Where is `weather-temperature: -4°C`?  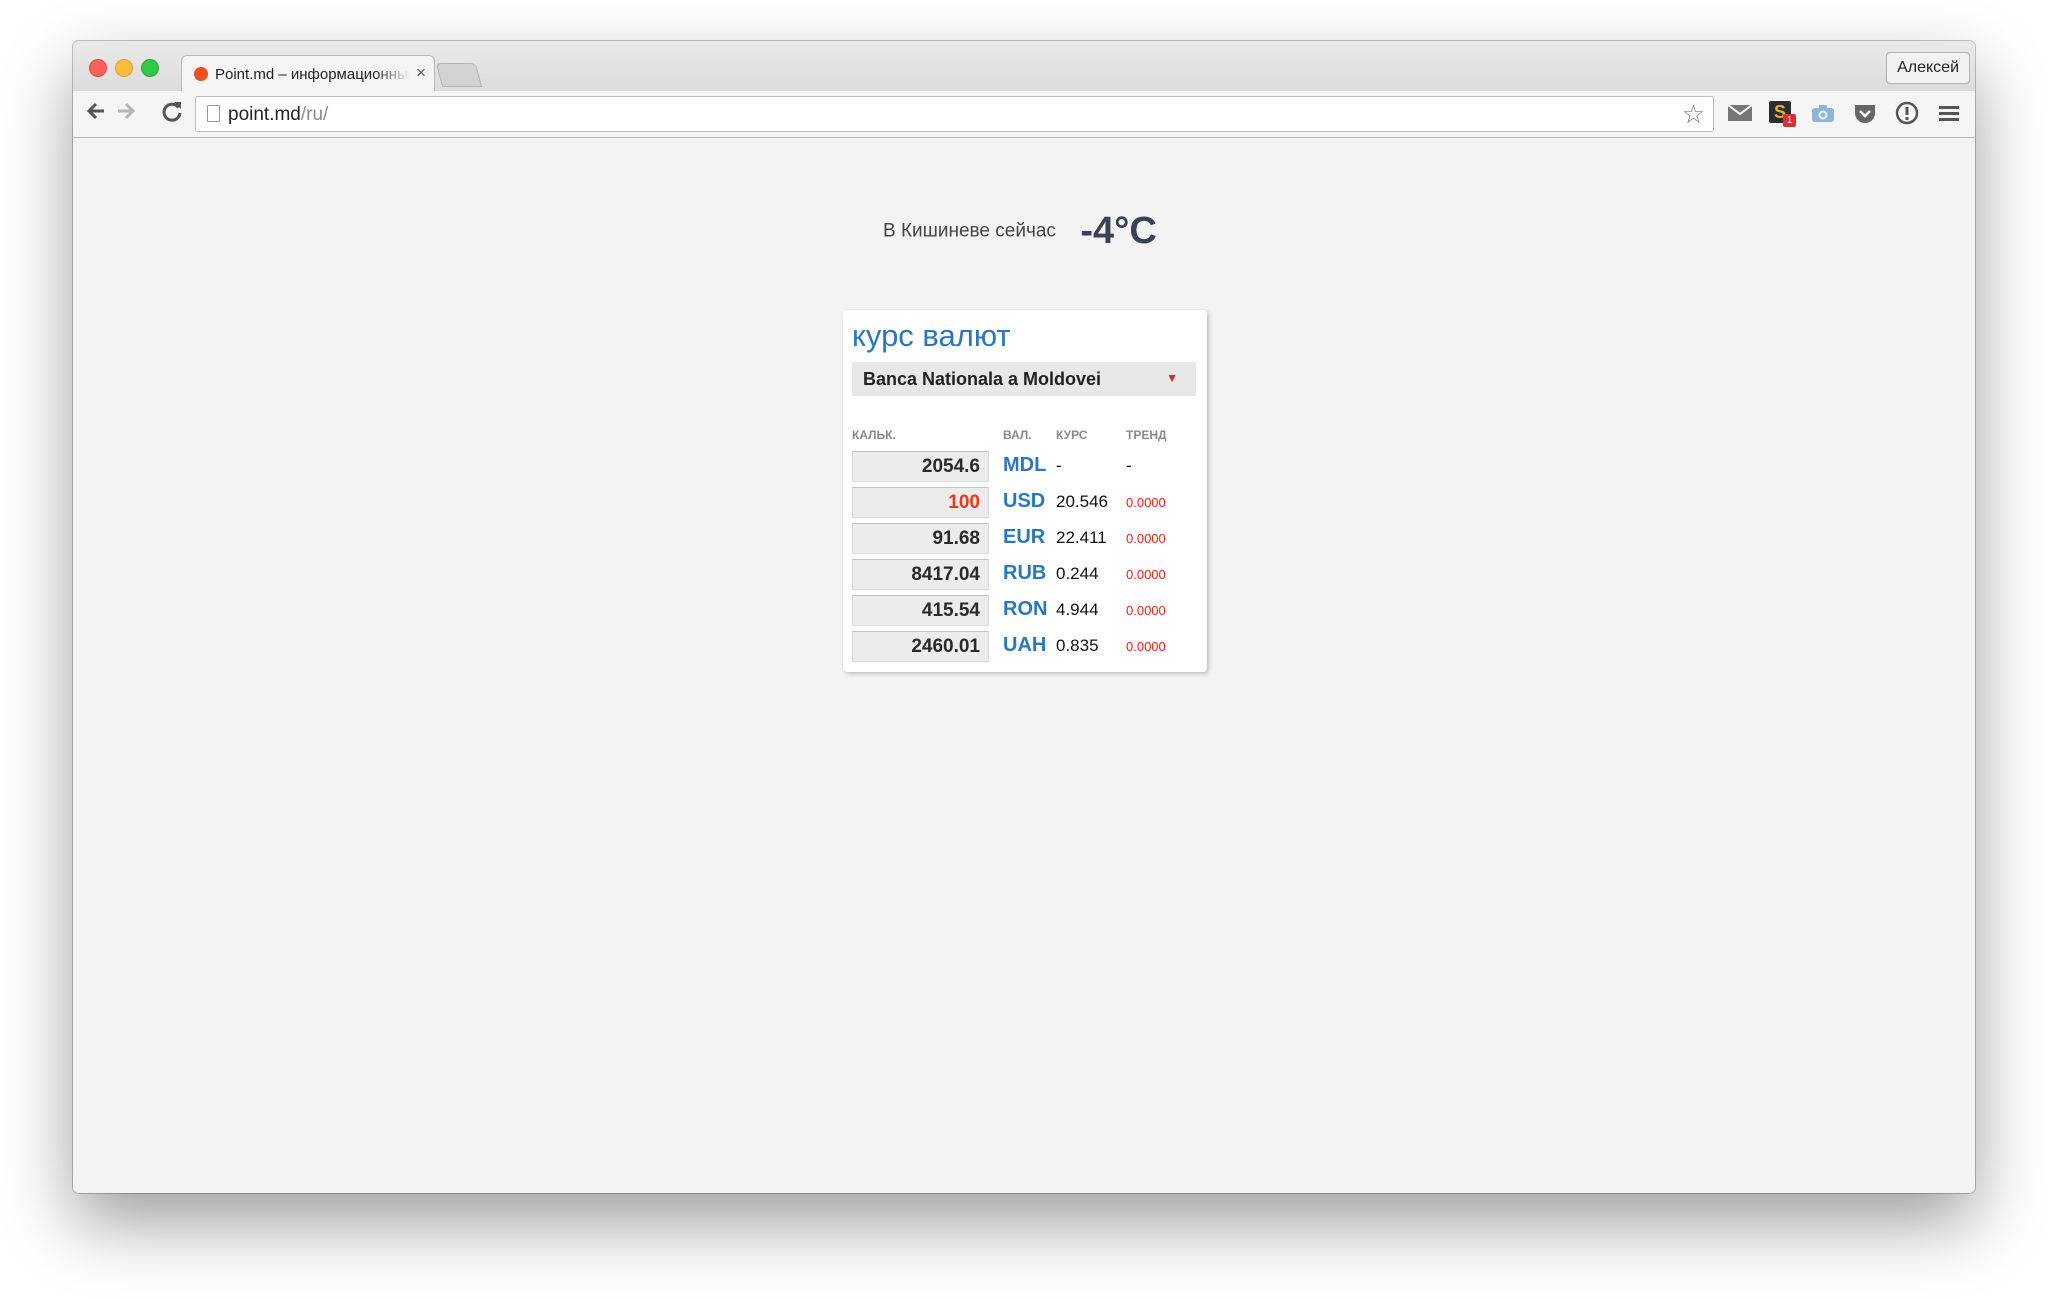
weather-temperature: -4°C is located at coordinates (1118, 231).